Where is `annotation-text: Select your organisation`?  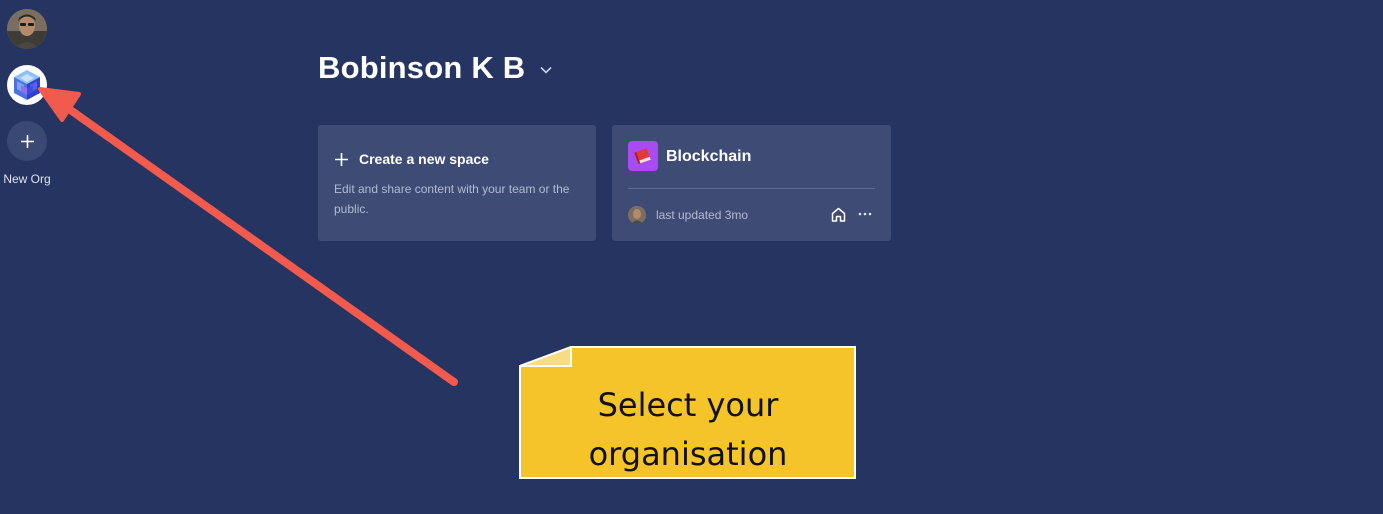
annotation-text: Select your organisation is located at coordinates (688, 429).